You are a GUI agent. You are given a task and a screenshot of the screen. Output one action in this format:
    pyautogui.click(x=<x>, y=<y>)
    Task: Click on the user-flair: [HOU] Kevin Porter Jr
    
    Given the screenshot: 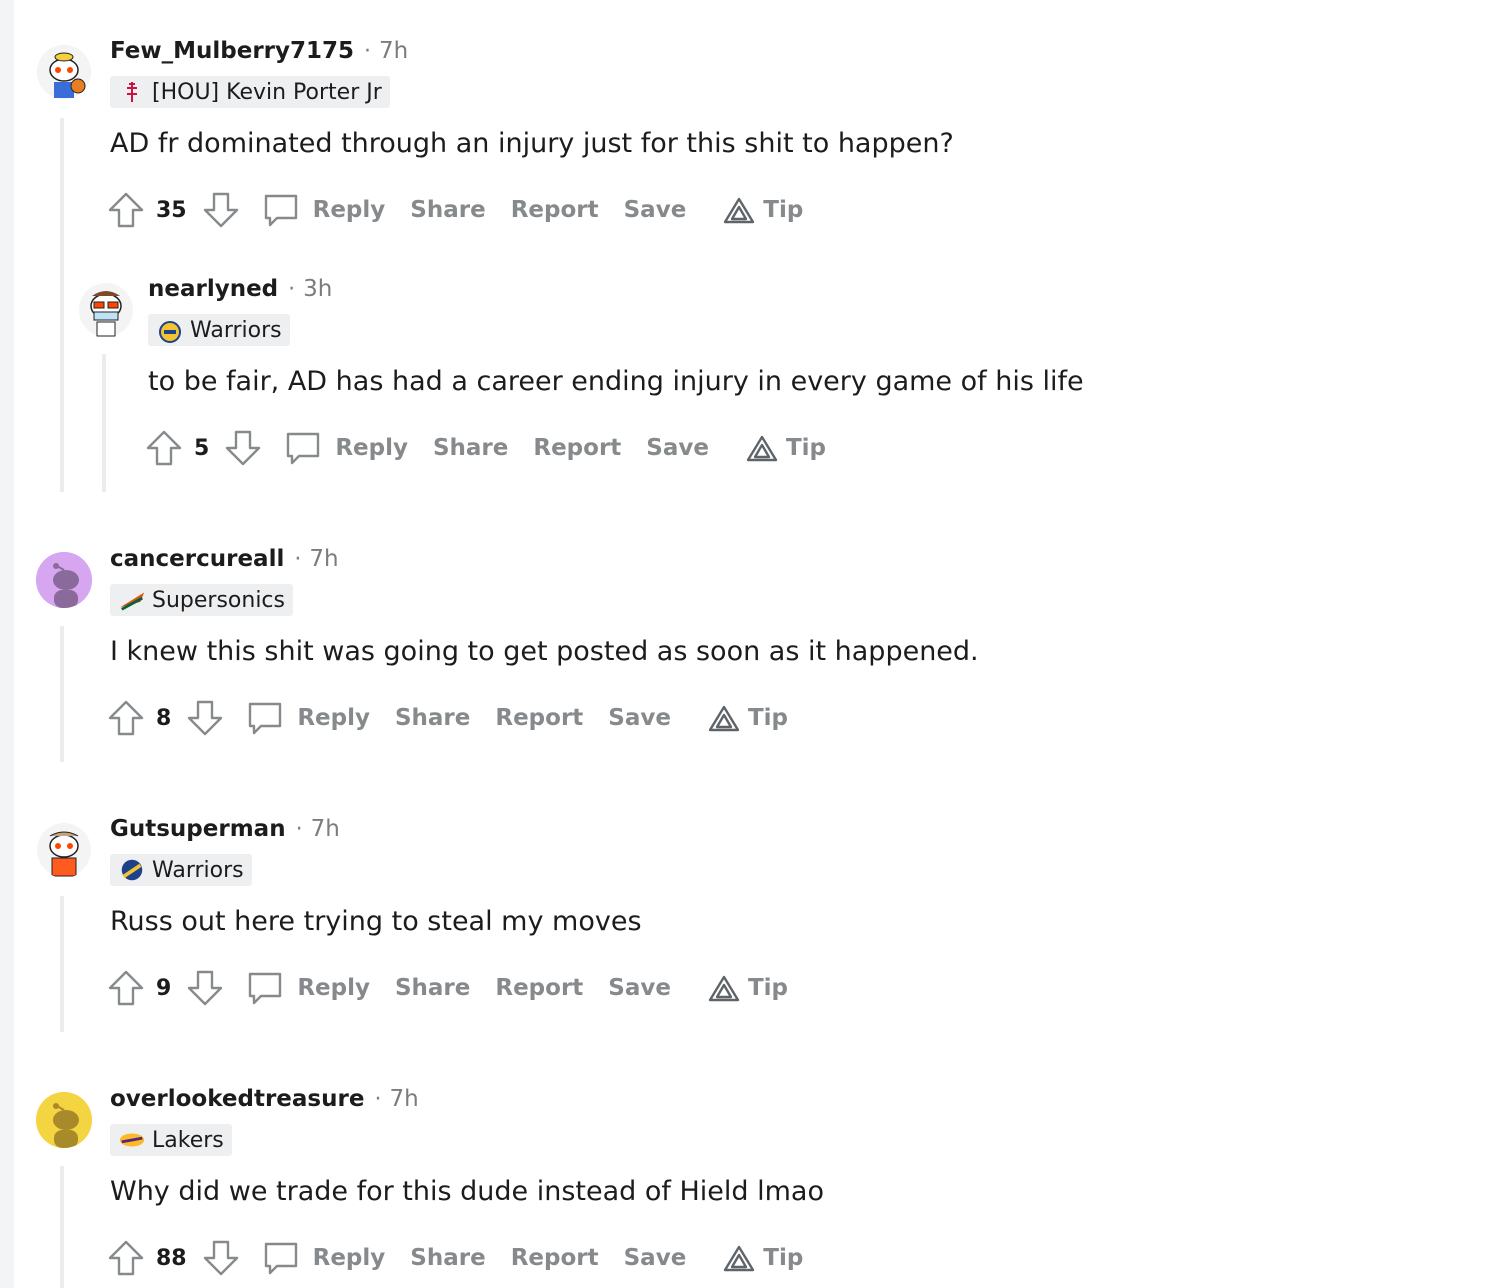 What is the action you would take?
    pyautogui.click(x=250, y=92)
    